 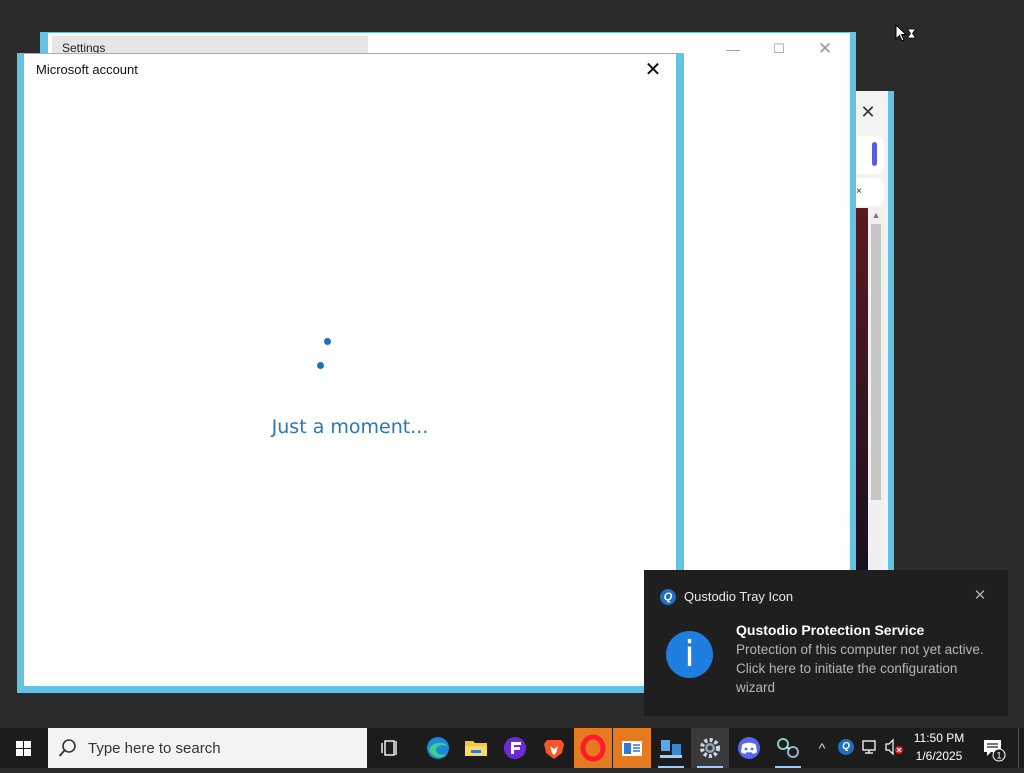 I want to click on task-view-button, so click(x=391, y=748).